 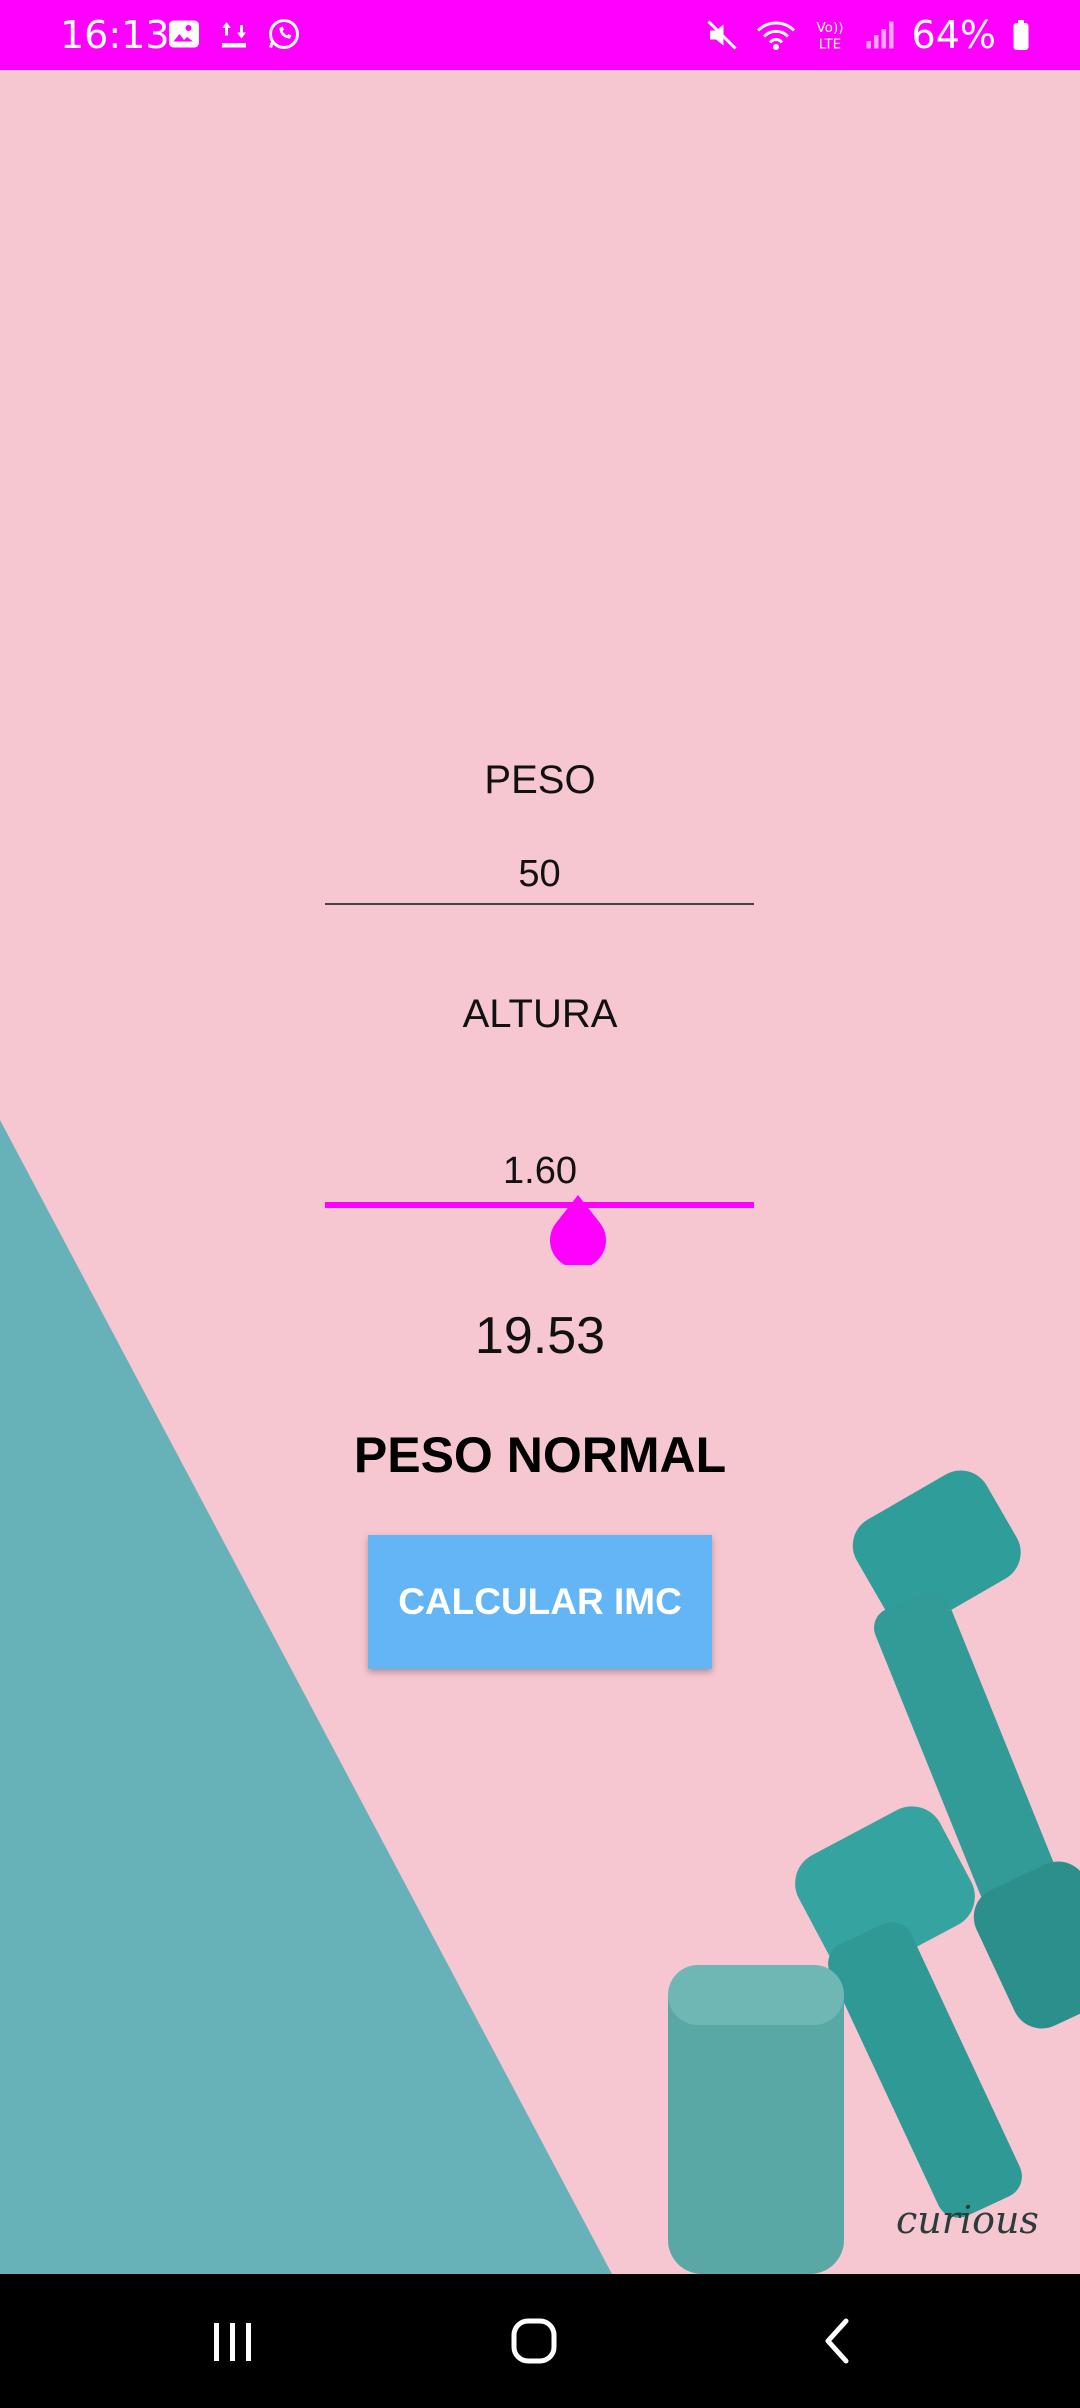 What do you see at coordinates (184, 34) in the screenshot?
I see `gallery-icon` at bounding box center [184, 34].